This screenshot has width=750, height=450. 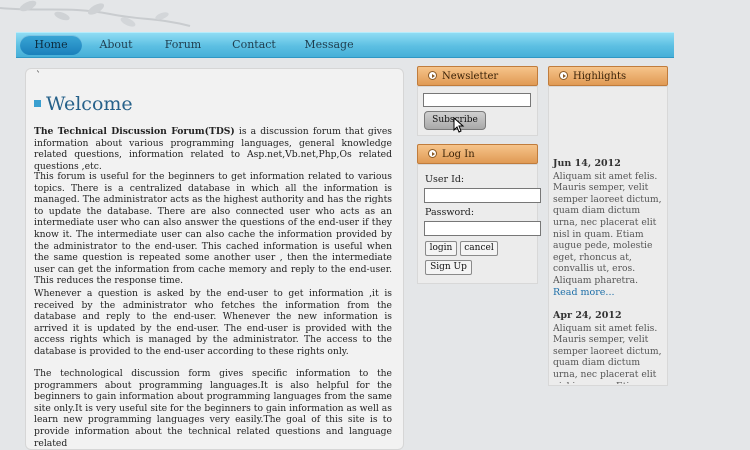 What do you see at coordinates (441, 248) in the screenshot?
I see `login-button: login` at bounding box center [441, 248].